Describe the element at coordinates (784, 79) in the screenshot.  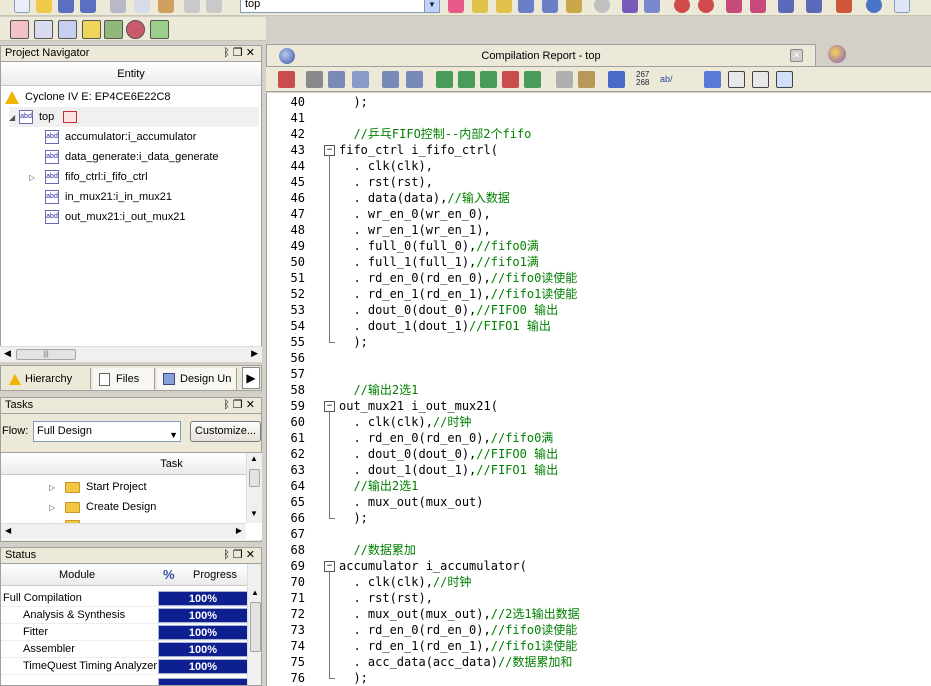
I see `view-list-icon` at that location.